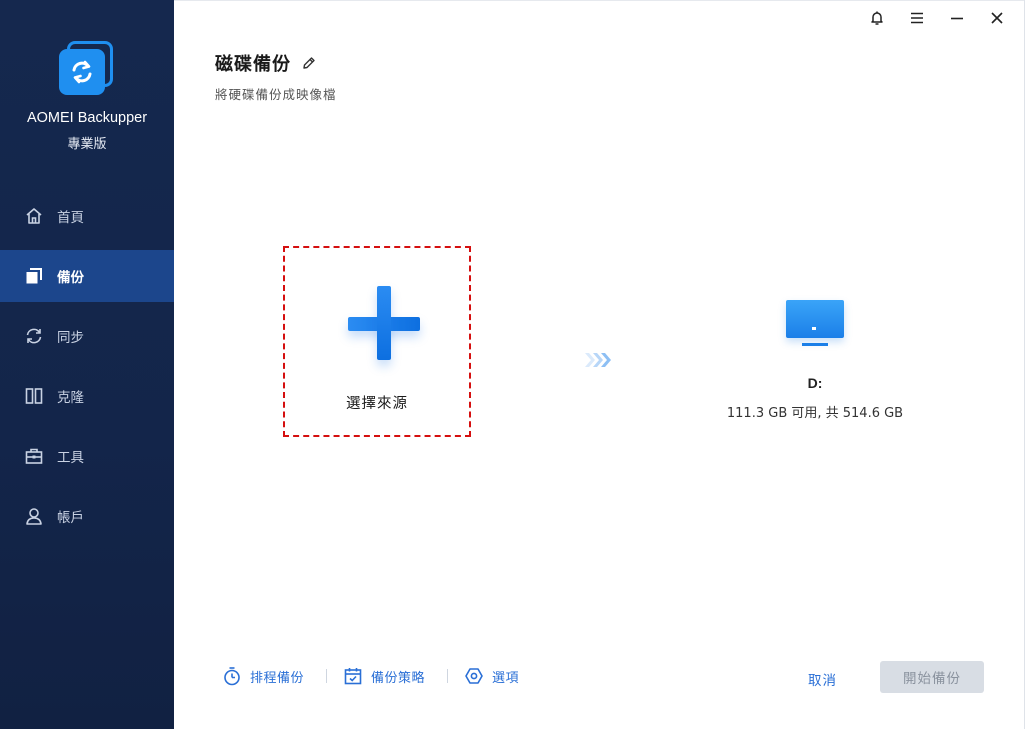 This screenshot has width=1025, height=729. Describe the element at coordinates (932, 677) in the screenshot. I see `start-backup-button: 開始備份` at that location.